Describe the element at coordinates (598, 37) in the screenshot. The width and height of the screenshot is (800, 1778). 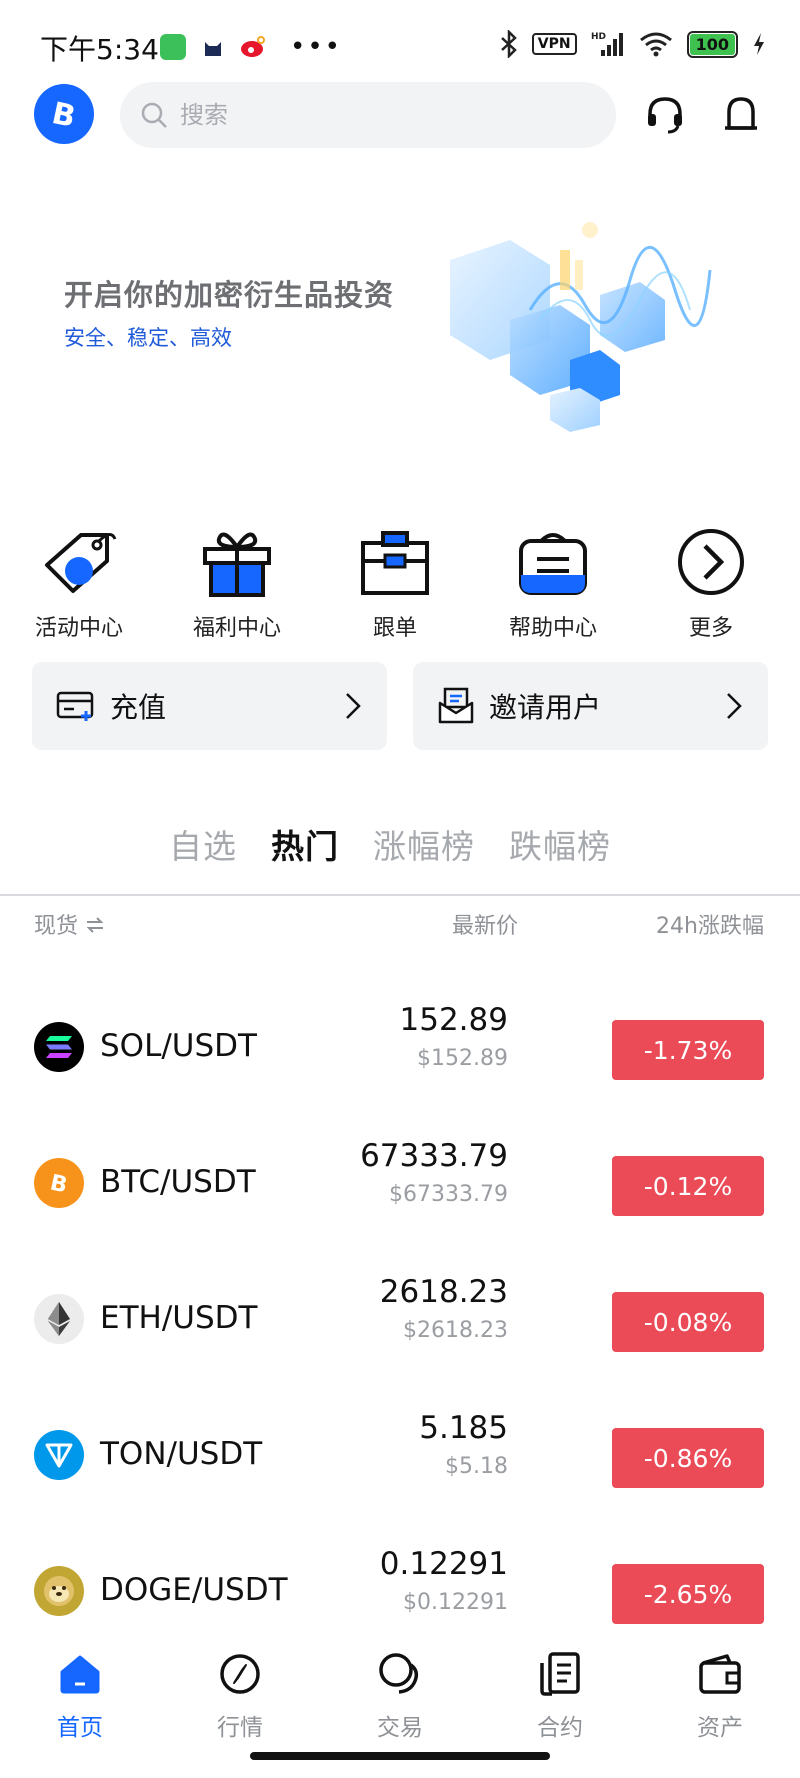
I see `svg-text: HD` at that location.